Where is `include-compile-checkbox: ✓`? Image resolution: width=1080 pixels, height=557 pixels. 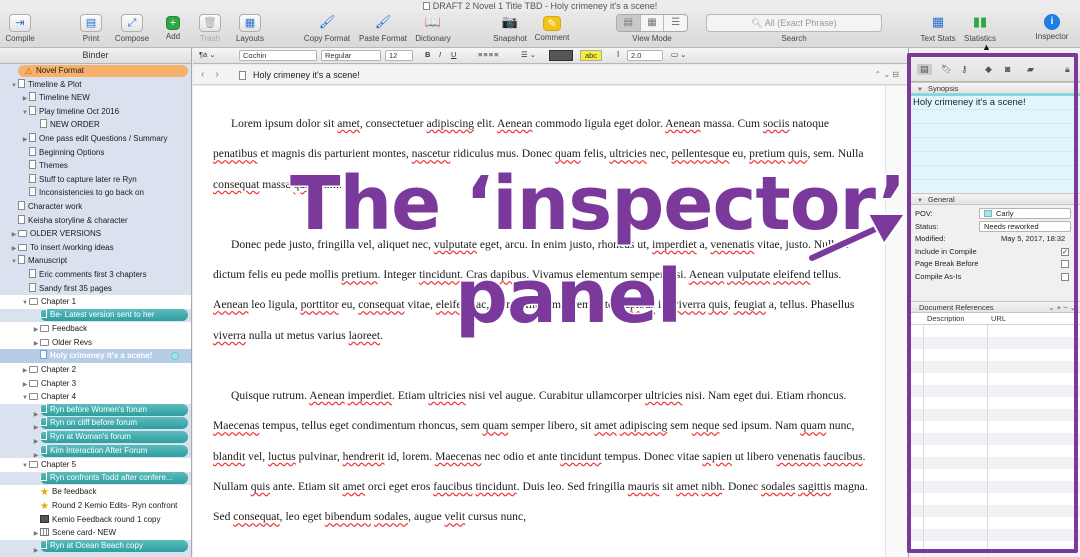 include-compile-checkbox: ✓ is located at coordinates (1065, 251).